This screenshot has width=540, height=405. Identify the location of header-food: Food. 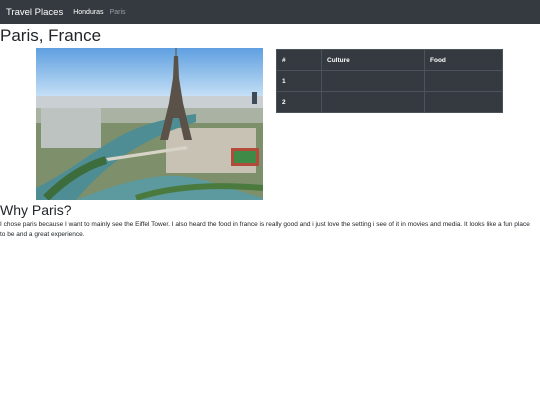
(463, 60).